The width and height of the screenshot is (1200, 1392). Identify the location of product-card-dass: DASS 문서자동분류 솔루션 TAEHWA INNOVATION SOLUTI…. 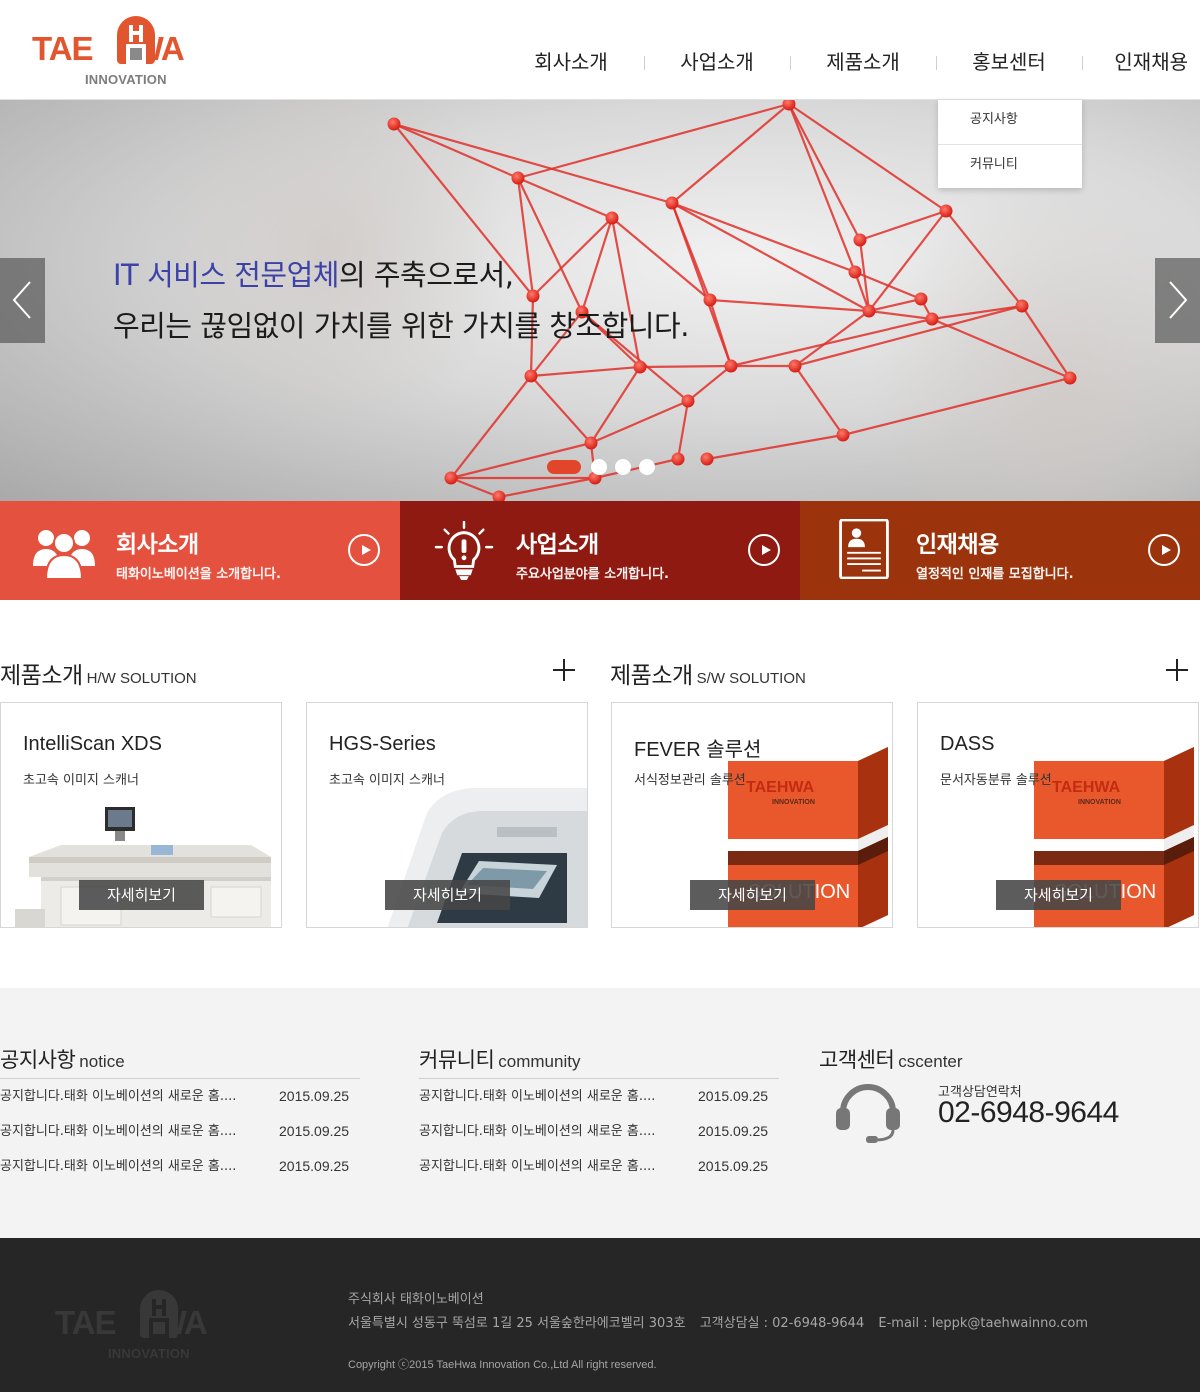
(1058, 815).